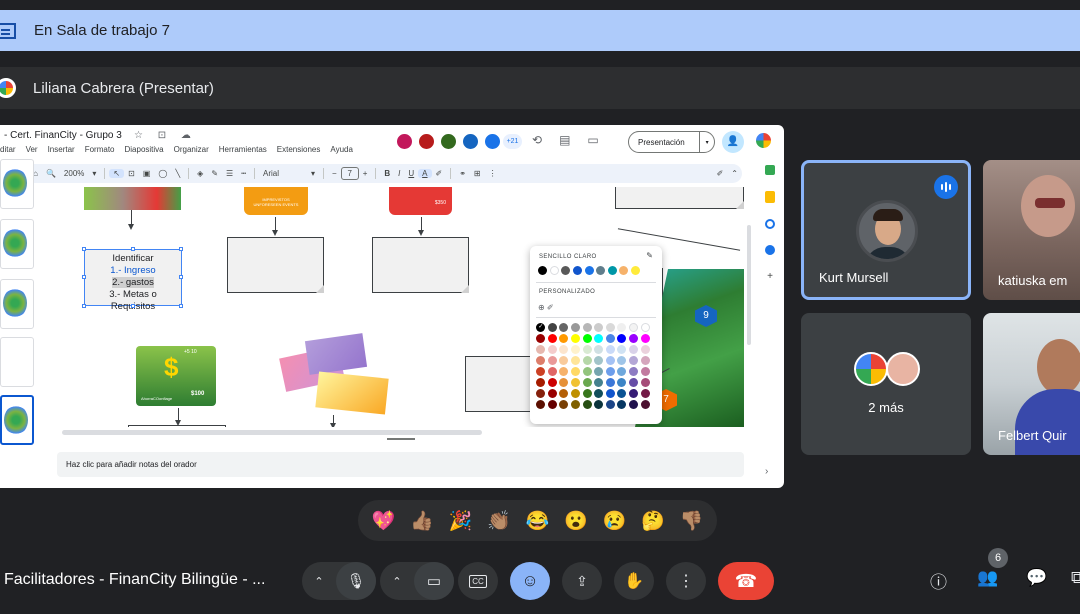 This screenshot has height=614, width=1080. I want to click on slide-thumbnail, so click(17, 184).